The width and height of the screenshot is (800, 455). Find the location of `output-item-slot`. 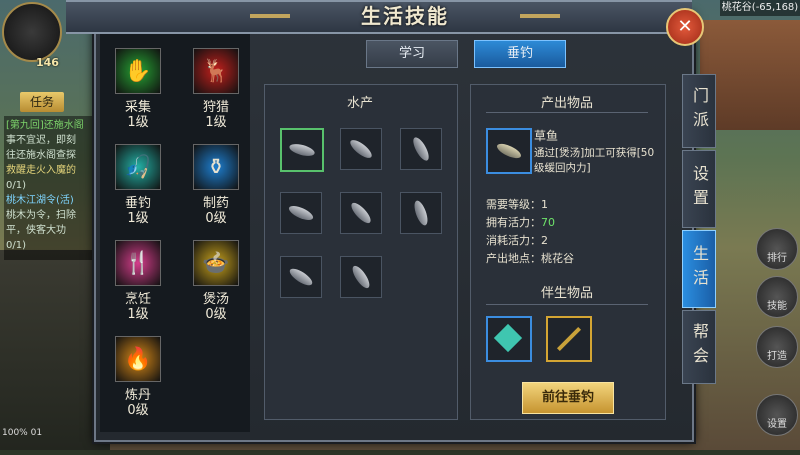

output-item-slot is located at coordinates (509, 151).